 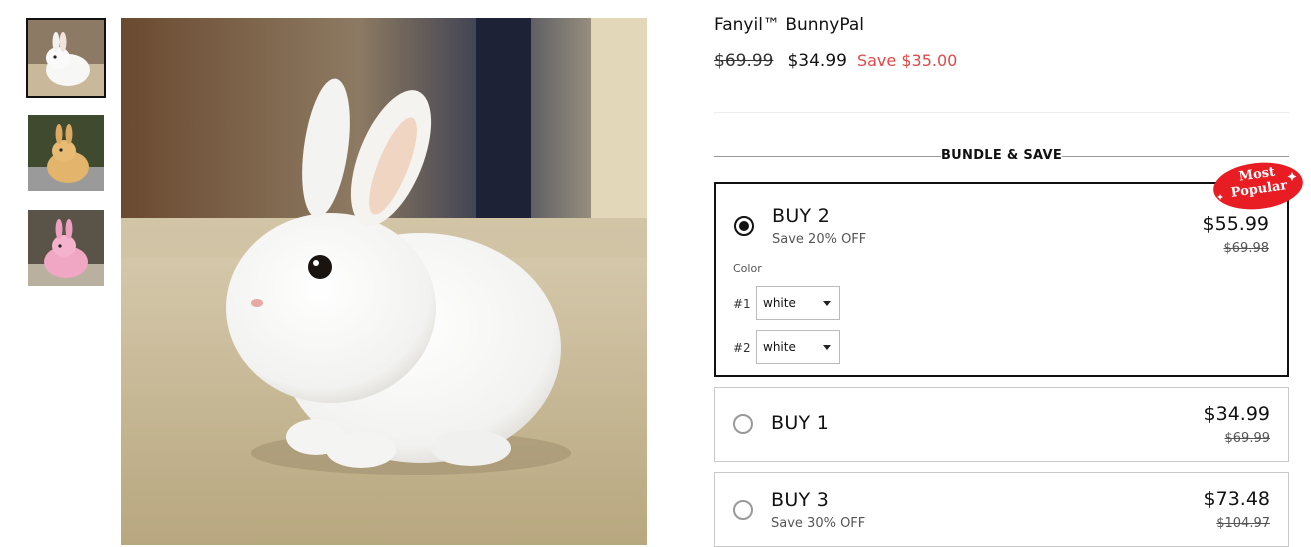 I want to click on thumbnail-white-bunny, so click(x=66, y=58).